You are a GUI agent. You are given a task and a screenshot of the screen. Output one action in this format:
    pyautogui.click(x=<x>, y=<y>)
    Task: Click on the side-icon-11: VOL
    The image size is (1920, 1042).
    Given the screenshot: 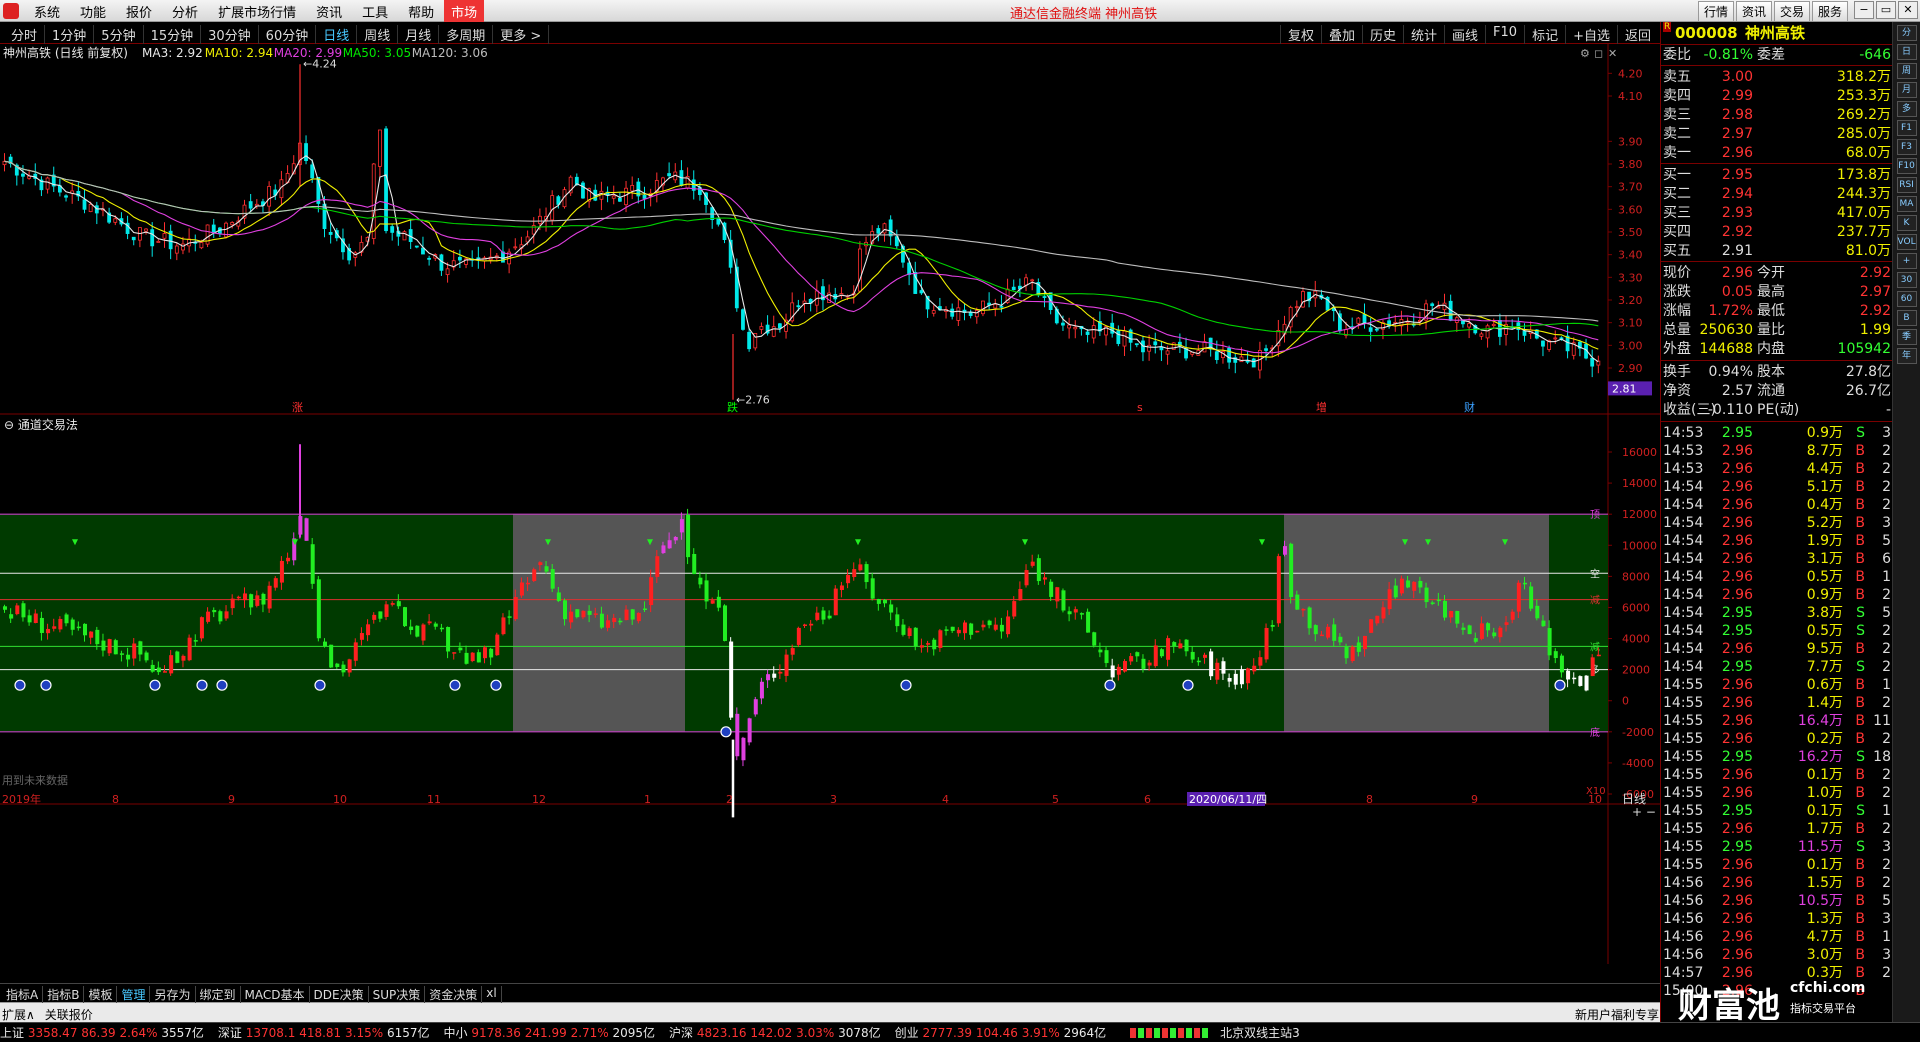 What is the action you would take?
    pyautogui.click(x=1906, y=242)
    